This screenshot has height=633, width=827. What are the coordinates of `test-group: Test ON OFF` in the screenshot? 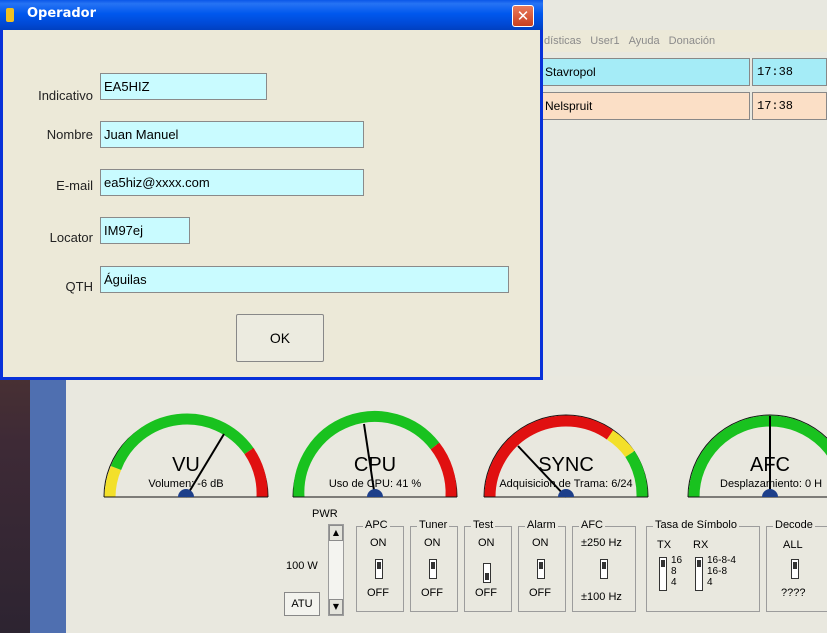 It's located at (488, 565).